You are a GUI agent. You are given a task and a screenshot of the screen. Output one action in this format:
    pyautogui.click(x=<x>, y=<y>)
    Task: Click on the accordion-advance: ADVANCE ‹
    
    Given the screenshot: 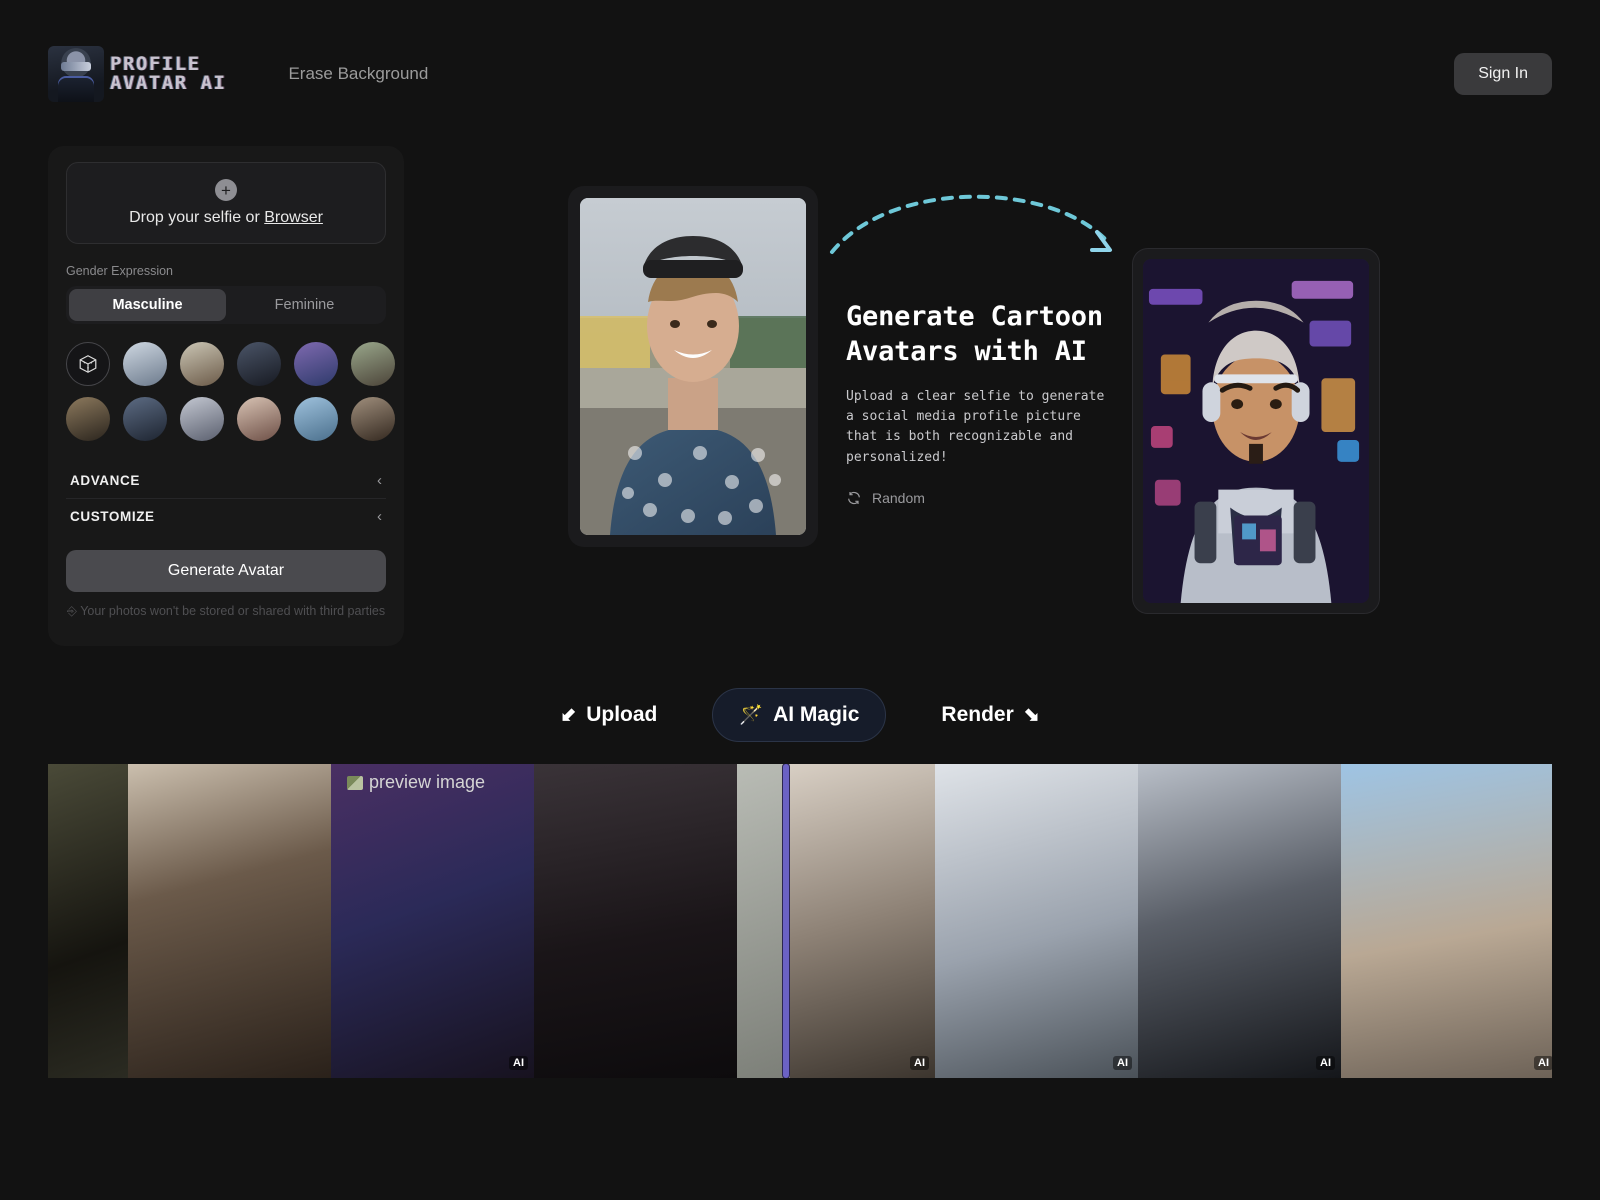 What is the action you would take?
    pyautogui.click(x=226, y=480)
    